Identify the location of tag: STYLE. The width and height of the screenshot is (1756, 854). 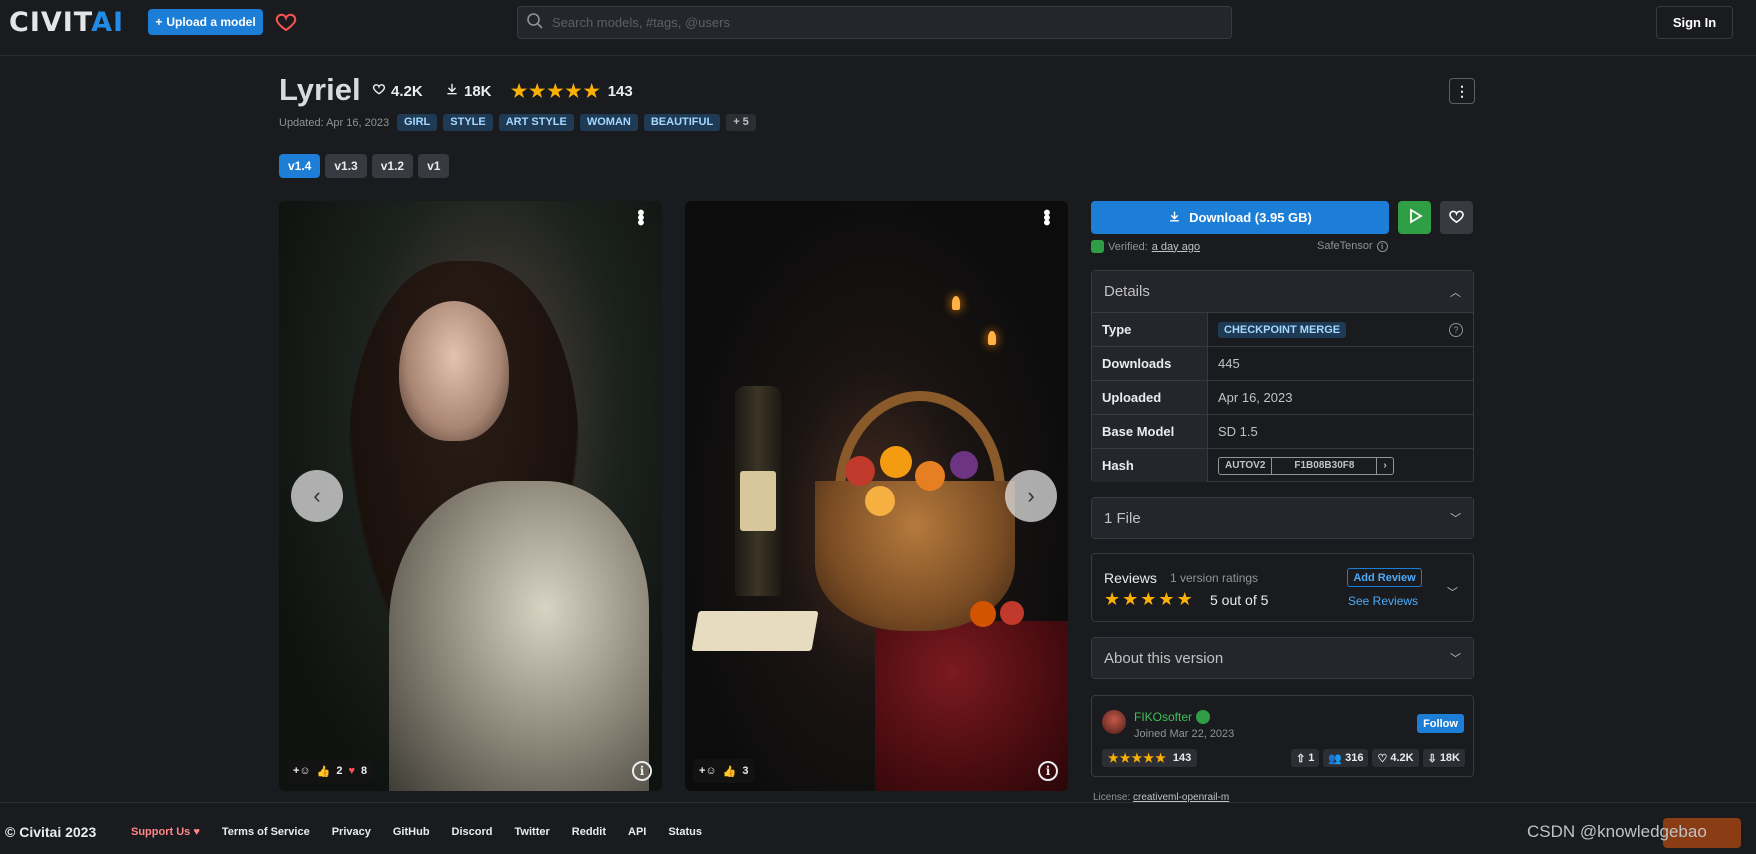
(468, 122).